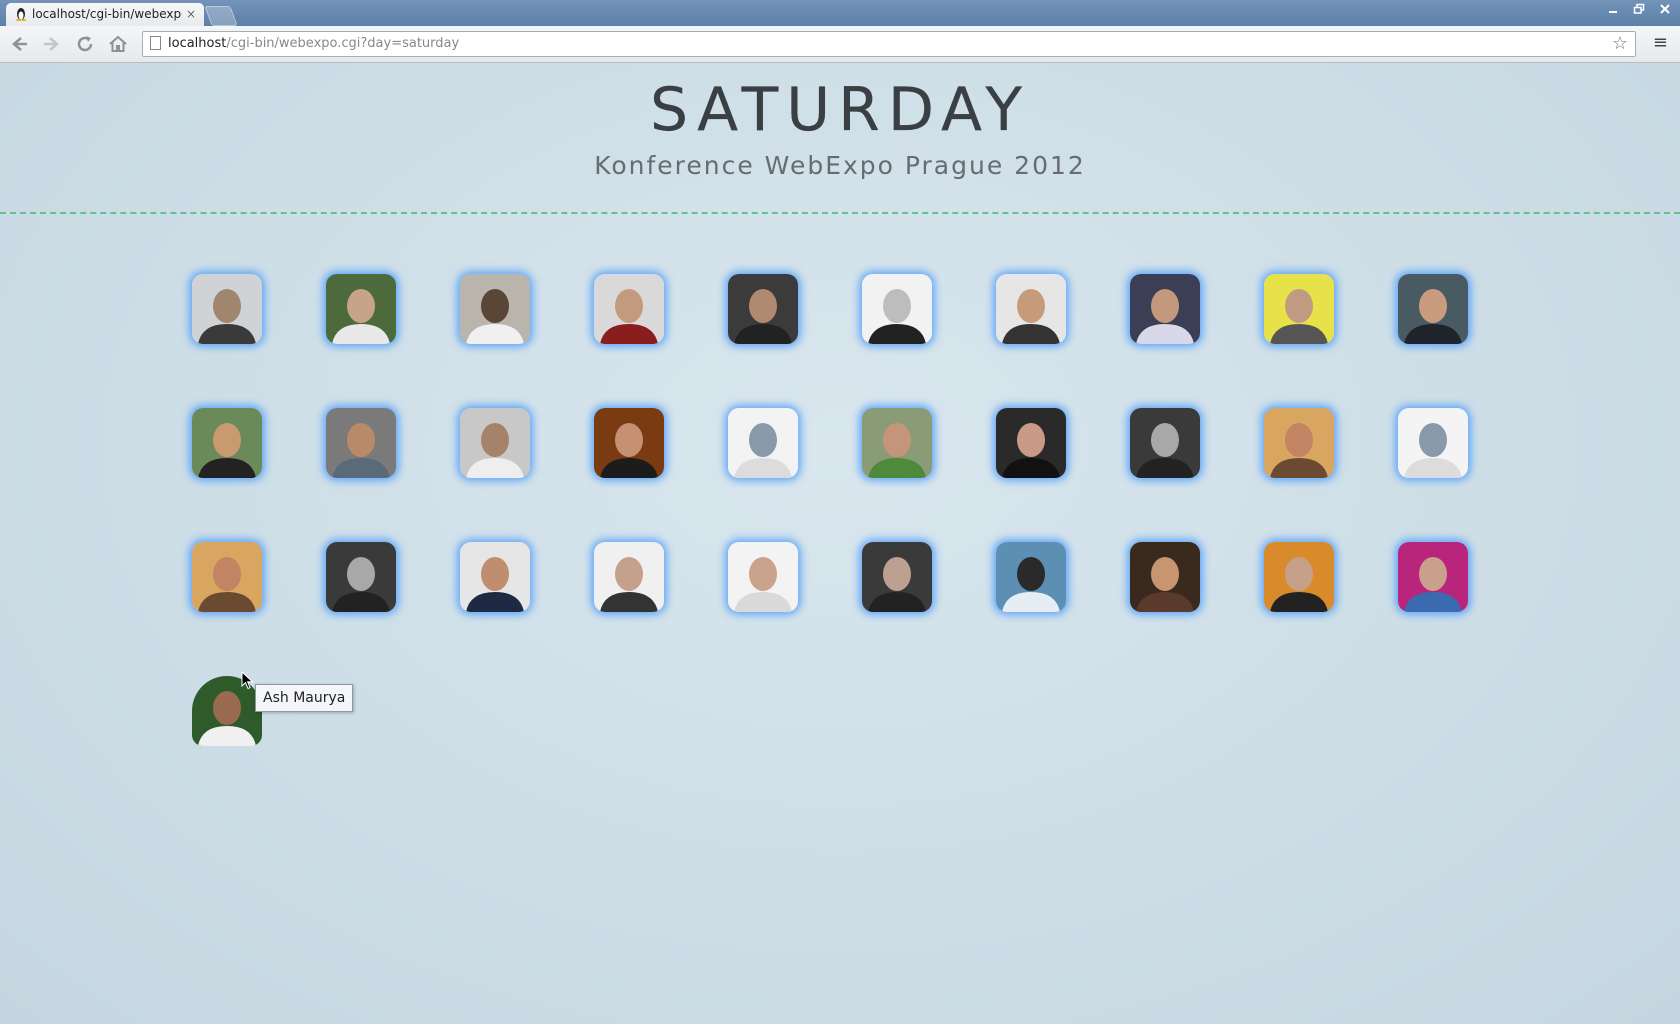  Describe the element at coordinates (840, 13) in the screenshot. I see `browser-tab-strip: localhost/cgi-bin/webexpo ×` at that location.